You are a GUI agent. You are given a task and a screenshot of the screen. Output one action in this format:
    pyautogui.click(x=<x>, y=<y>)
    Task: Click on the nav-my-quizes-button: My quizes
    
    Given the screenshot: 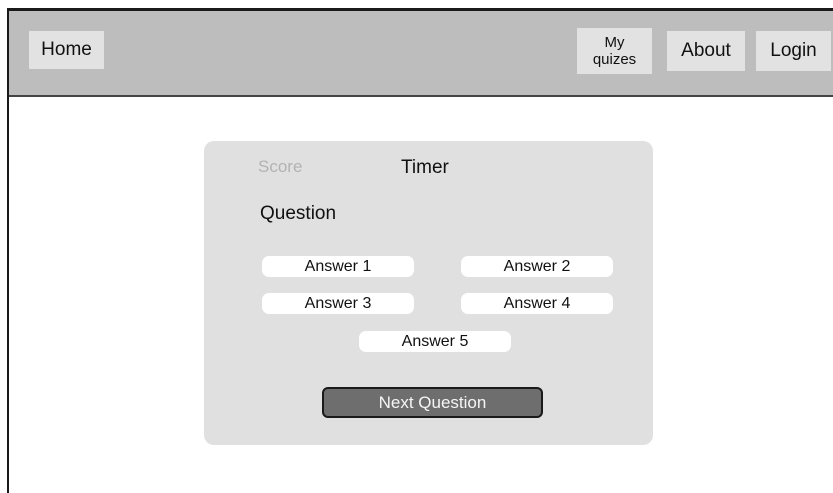 What is the action you would take?
    pyautogui.click(x=614, y=51)
    